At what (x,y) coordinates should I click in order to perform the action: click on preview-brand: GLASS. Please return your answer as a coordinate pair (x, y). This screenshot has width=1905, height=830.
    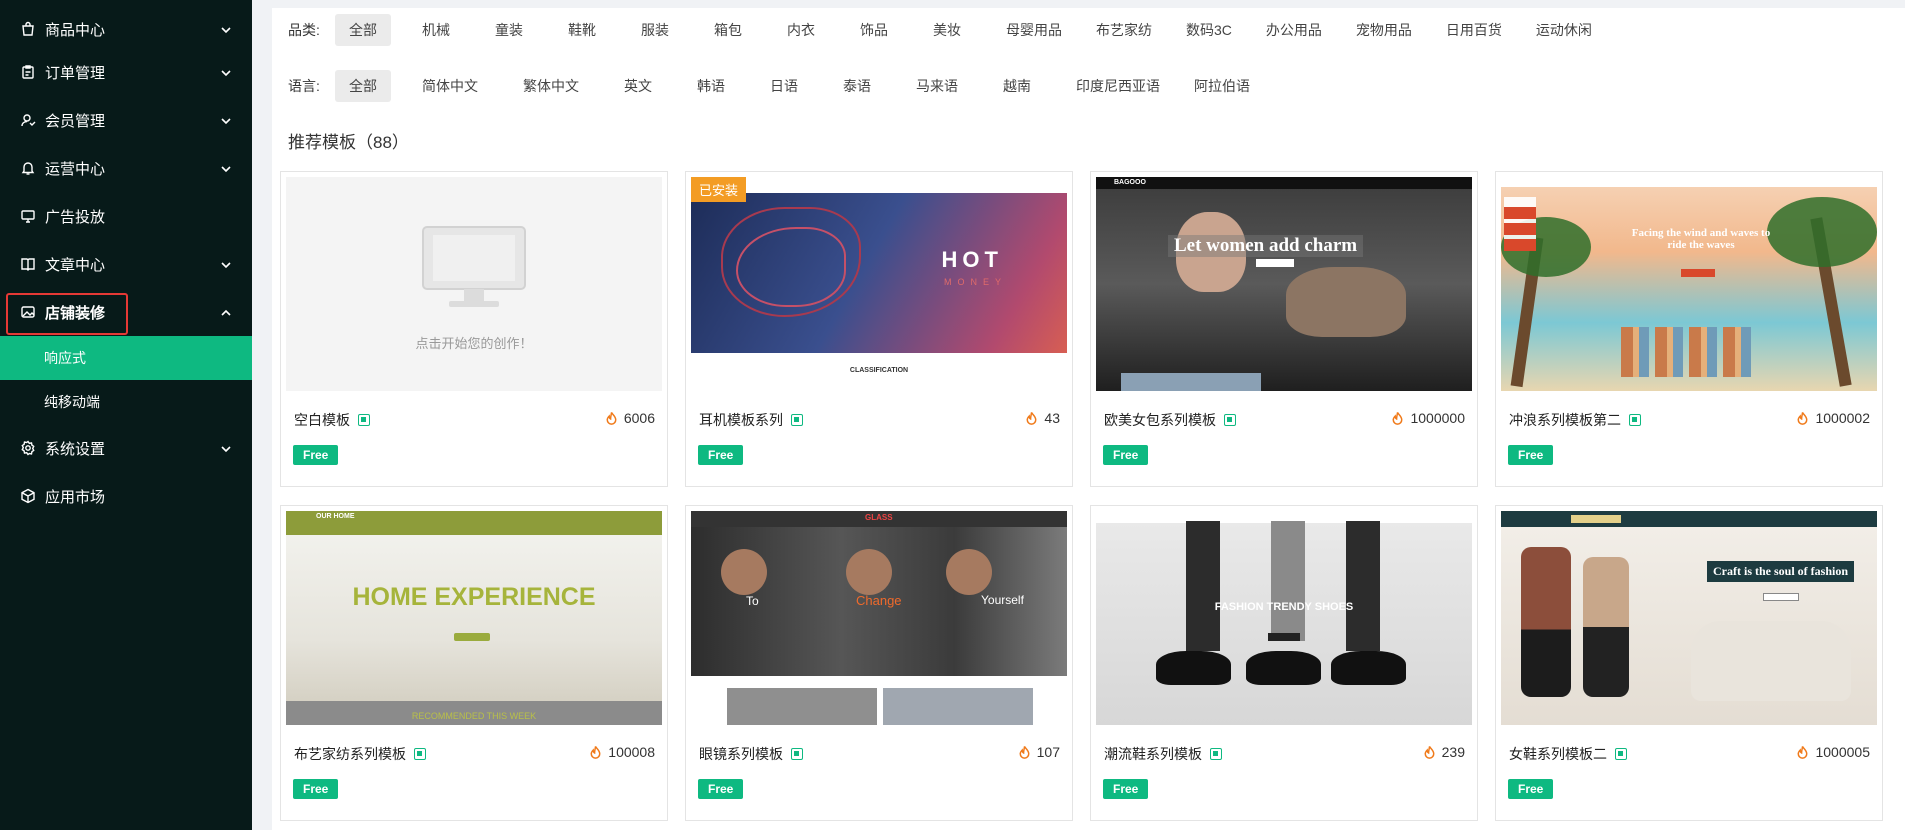
    Looking at the image, I should click on (879, 517).